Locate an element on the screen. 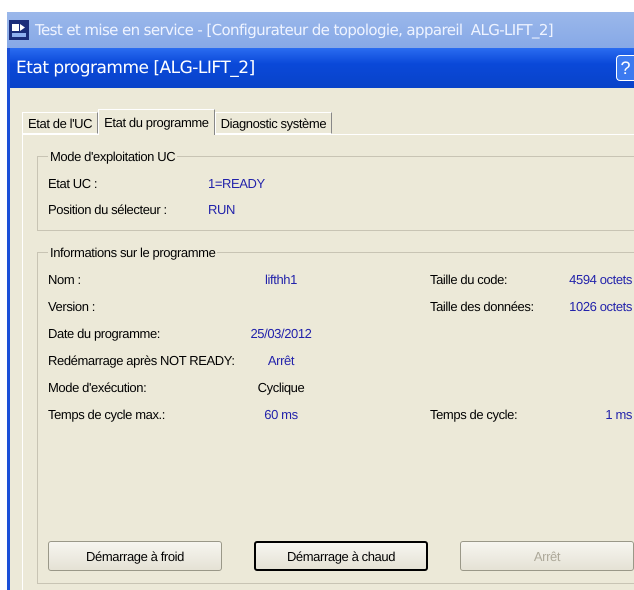 The height and width of the screenshot is (590, 634). action-button: Démarrage à froid is located at coordinates (135, 556).